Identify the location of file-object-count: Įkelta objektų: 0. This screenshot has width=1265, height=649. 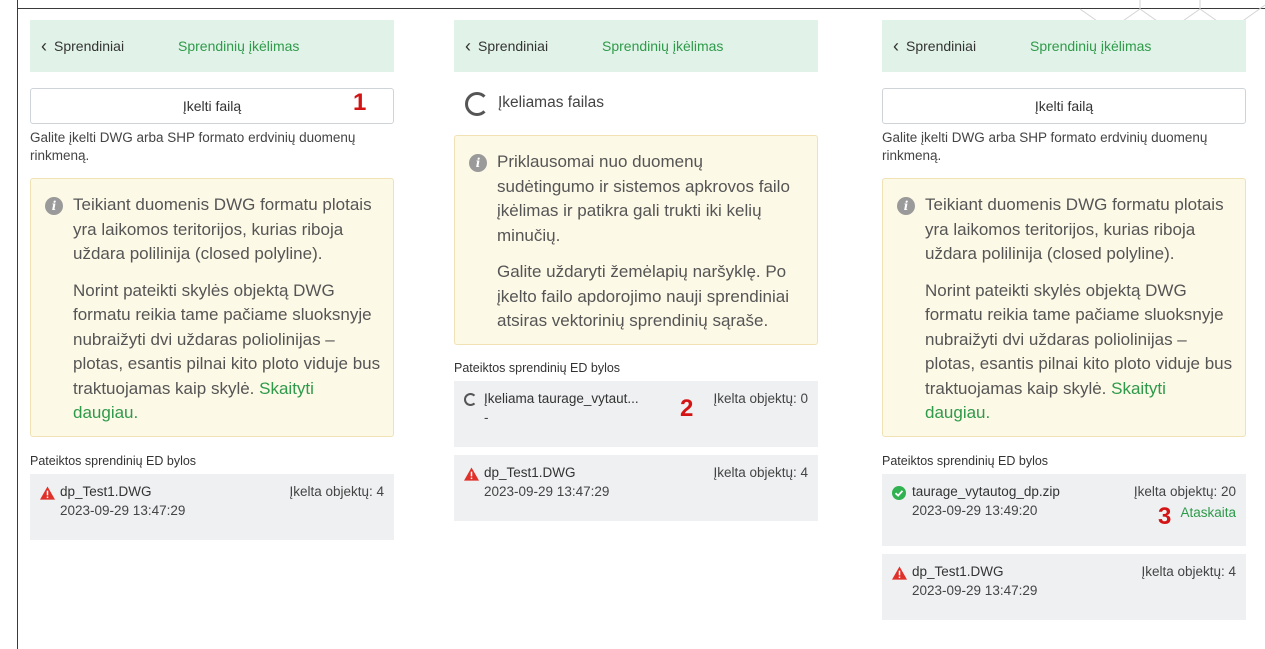
(760, 398).